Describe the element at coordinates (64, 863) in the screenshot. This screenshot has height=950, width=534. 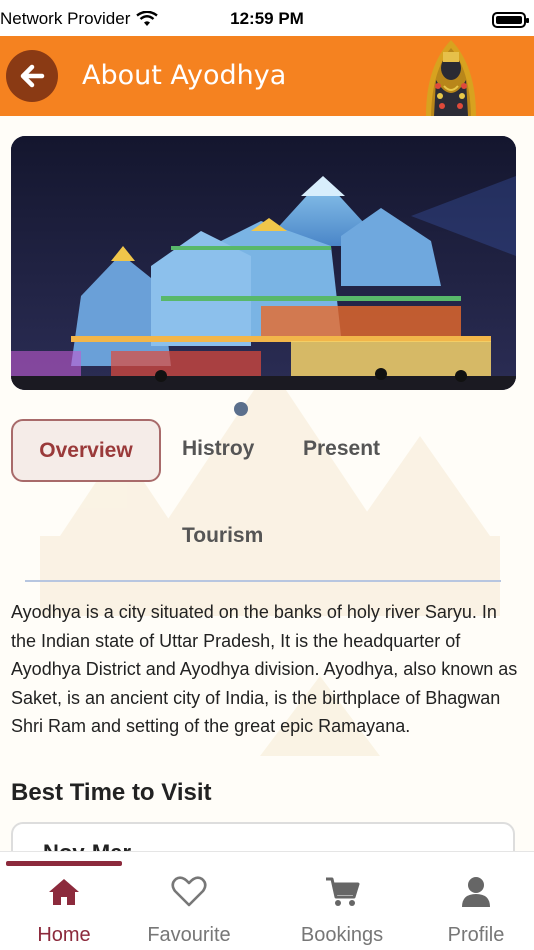
I see `active-nav-indicator` at that location.